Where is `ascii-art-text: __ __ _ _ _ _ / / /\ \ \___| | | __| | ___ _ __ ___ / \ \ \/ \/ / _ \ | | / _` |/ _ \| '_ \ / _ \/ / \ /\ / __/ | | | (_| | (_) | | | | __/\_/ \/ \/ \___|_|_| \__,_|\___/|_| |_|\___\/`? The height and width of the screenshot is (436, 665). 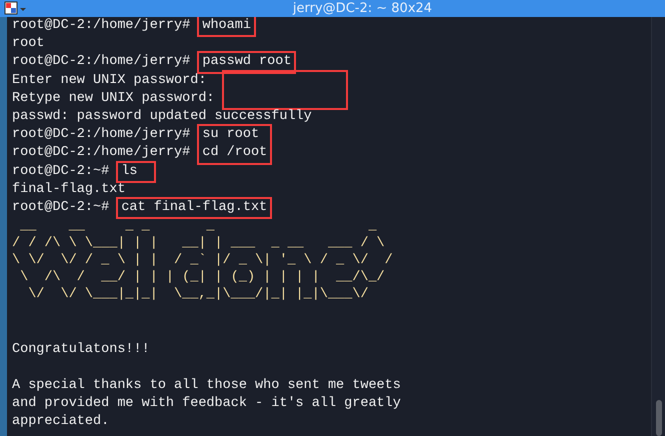
ascii-art-text: __ __ _ _ _ _ / / /\ \ \___| | | __| | ___ _ __ ___ / \ \ \/ \/ / _ \ | | / _` |/ _ \| '_ \ / _ \/ / \ /\ / __/ | | | (_| | (_) | | | | __/\_/ \/ \/ \___|_|_| \__,_|\___/|_| |_|\___\/ is located at coordinates (202, 261).